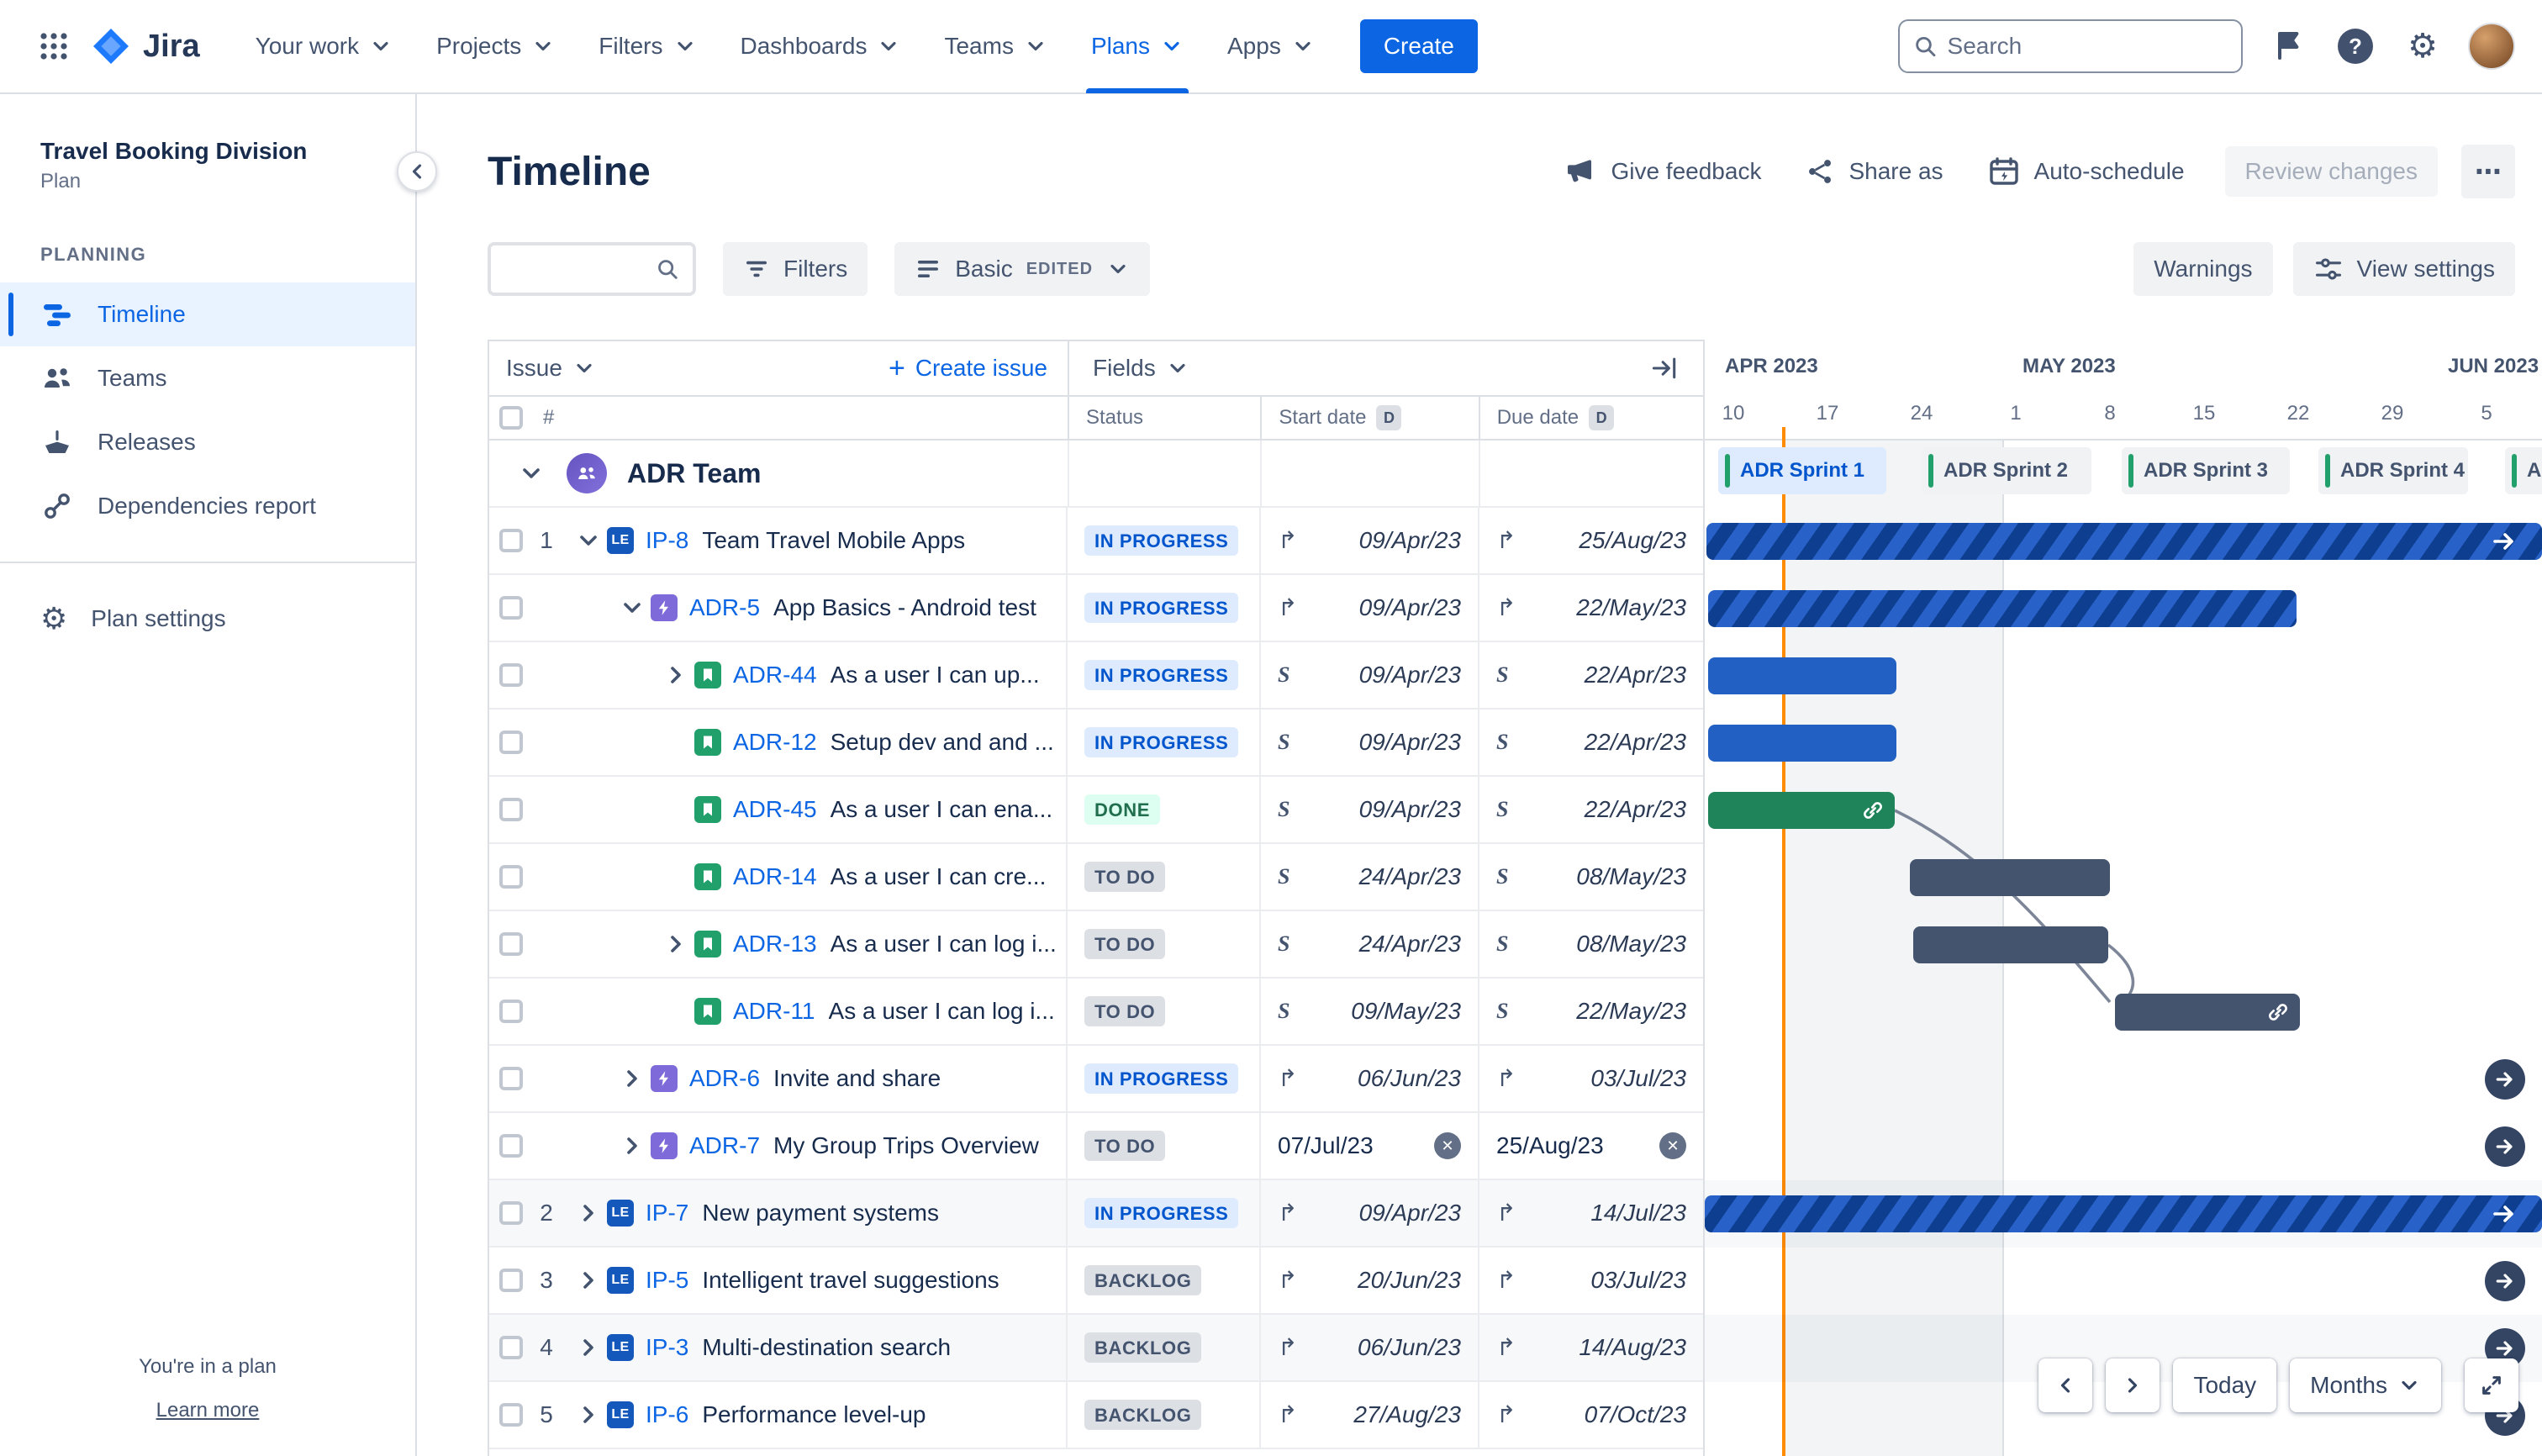  I want to click on settings-gear-icon: ⚙, so click(2422, 46).